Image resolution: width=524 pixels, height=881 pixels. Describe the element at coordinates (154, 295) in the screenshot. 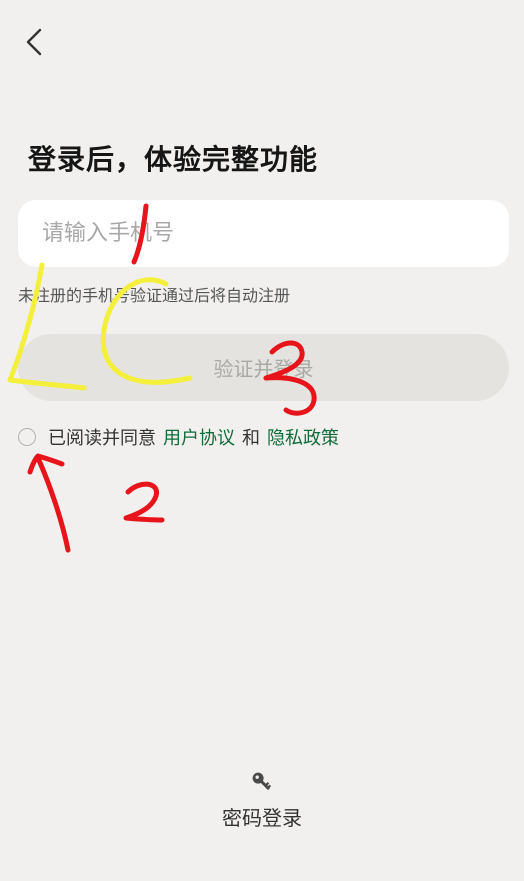

I see `auto-register-hint: 未注册的手机号验证通过后将自动注册` at that location.